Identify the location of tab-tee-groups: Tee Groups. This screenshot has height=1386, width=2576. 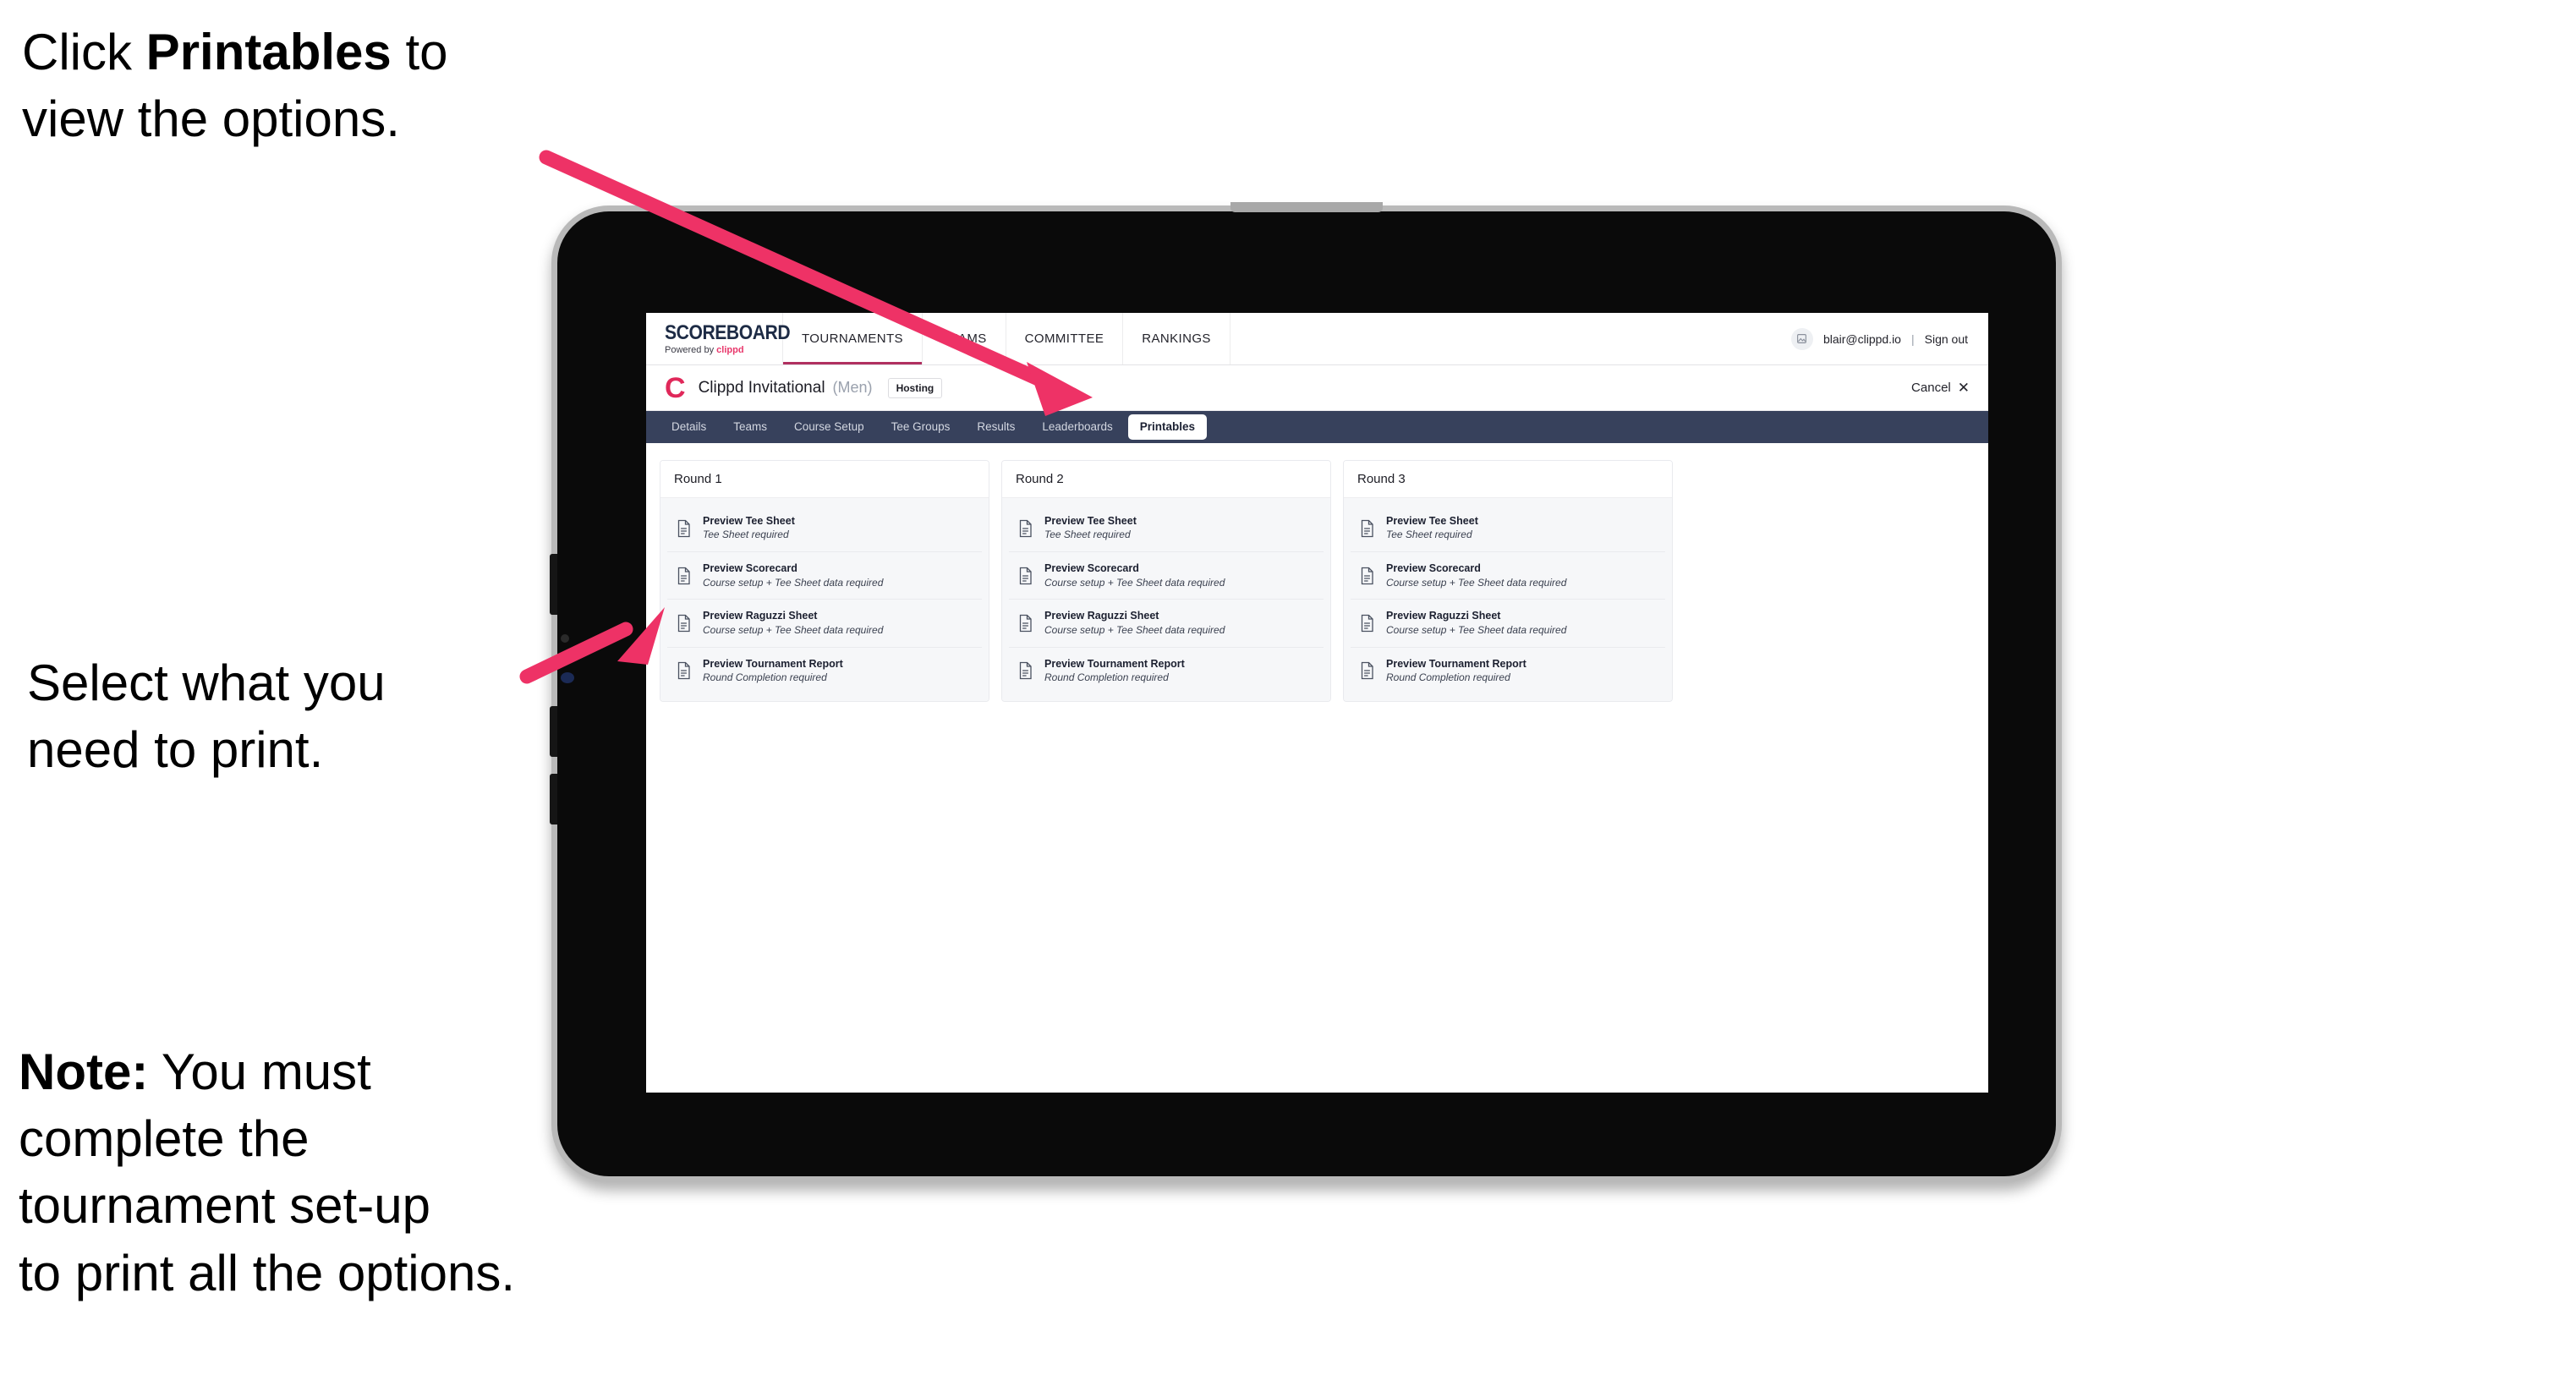
(921, 427).